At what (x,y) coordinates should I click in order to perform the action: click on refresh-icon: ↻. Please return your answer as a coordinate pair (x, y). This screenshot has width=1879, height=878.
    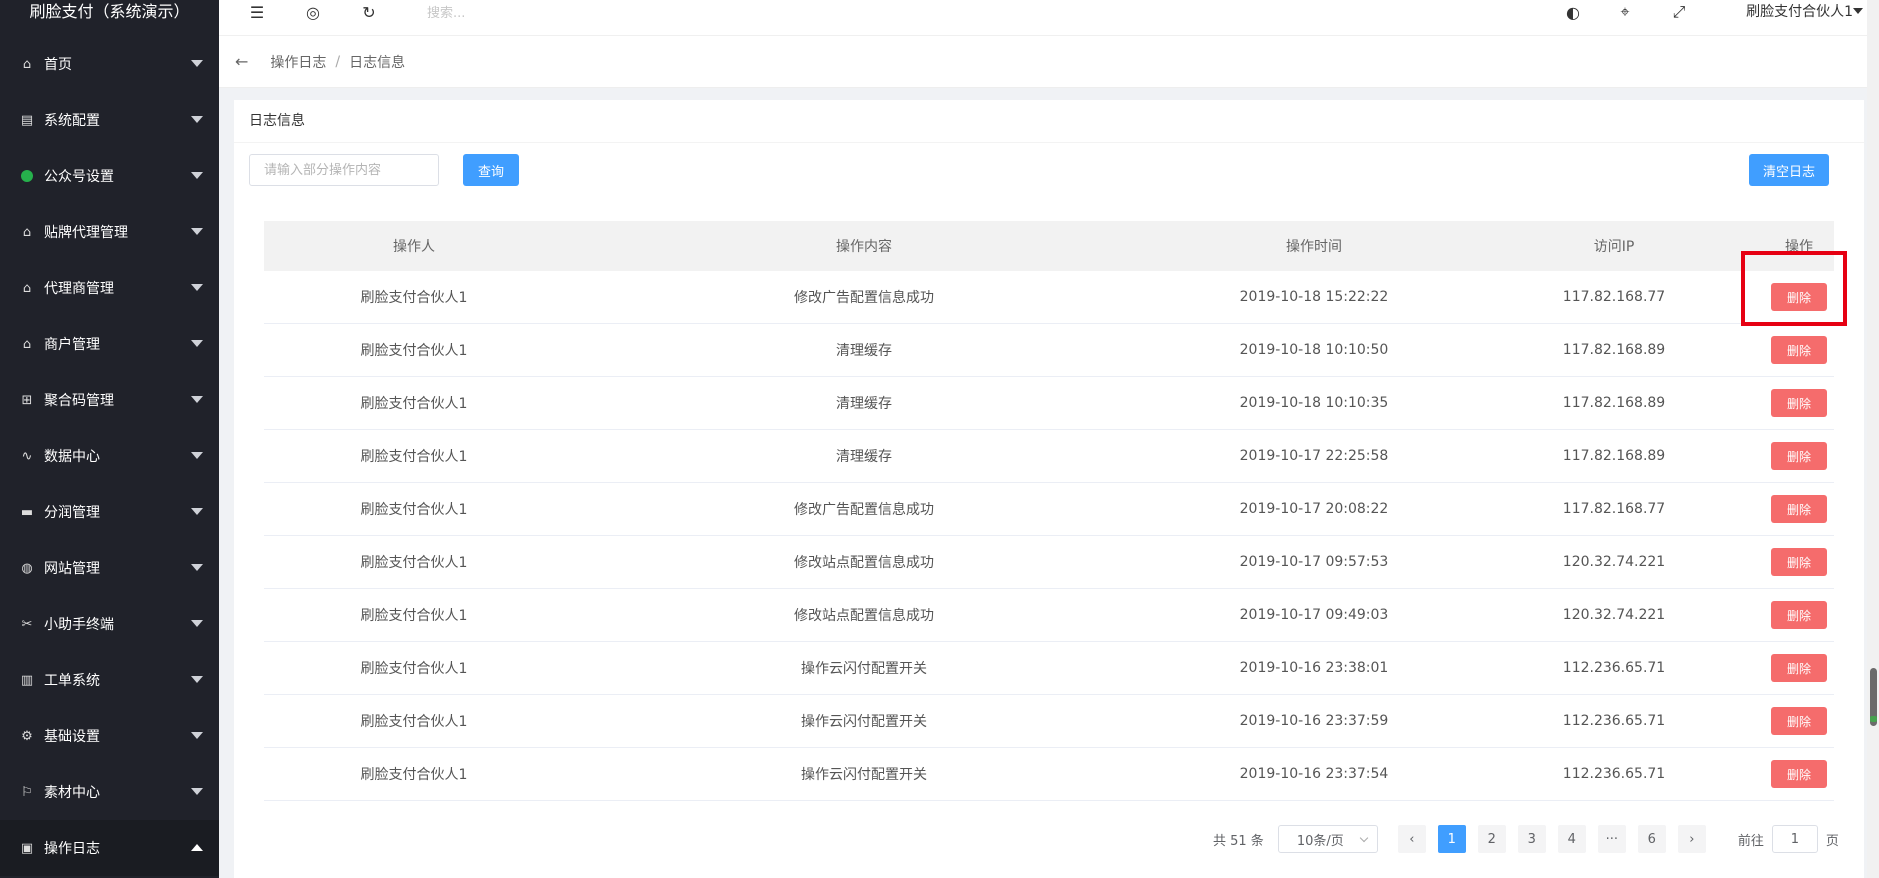
    Looking at the image, I should click on (369, 12).